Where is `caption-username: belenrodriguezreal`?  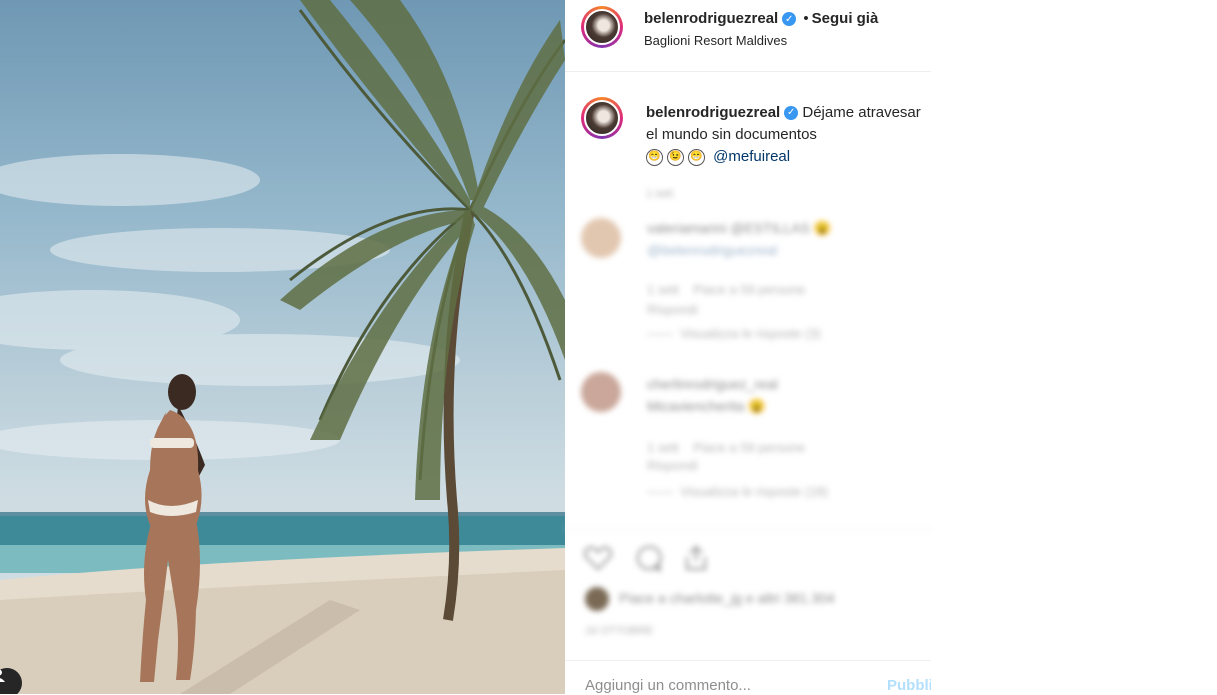 caption-username: belenrodriguezreal is located at coordinates (713, 112).